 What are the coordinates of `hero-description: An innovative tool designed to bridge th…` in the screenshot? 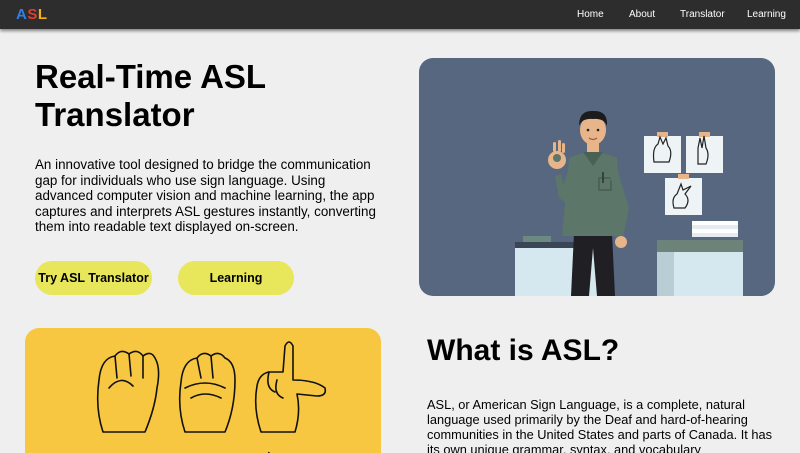 It's located at (205, 195).